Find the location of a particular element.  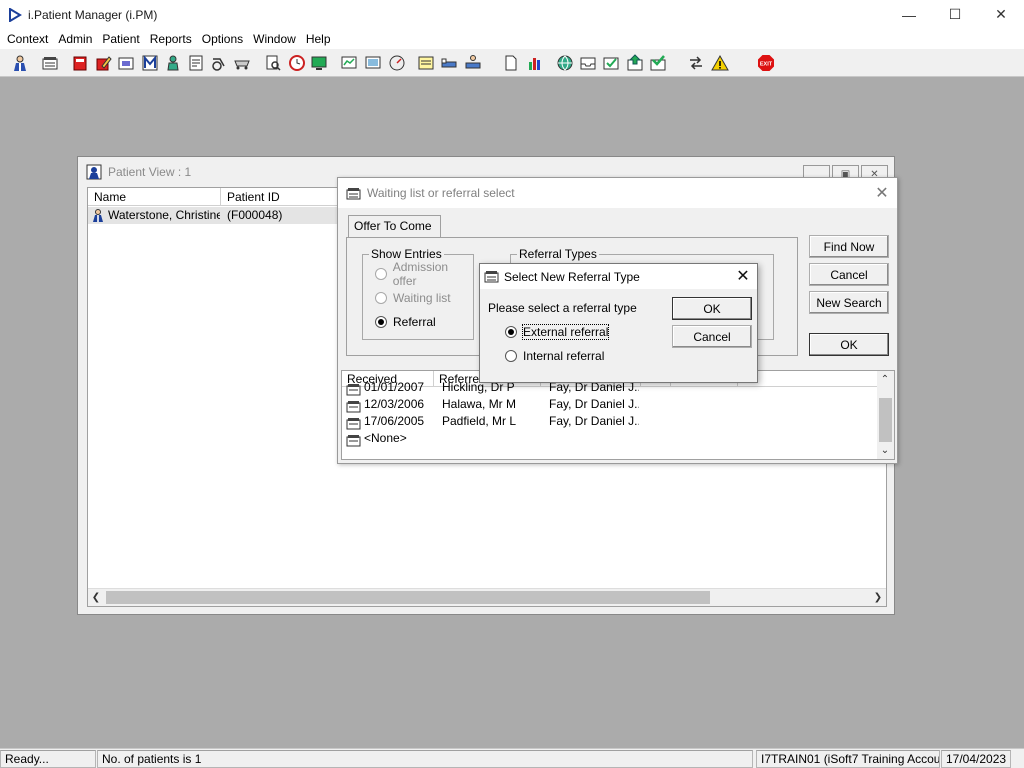

account-info: I7TRAIN01 (iSoft7 Training Account) is located at coordinates (848, 759).